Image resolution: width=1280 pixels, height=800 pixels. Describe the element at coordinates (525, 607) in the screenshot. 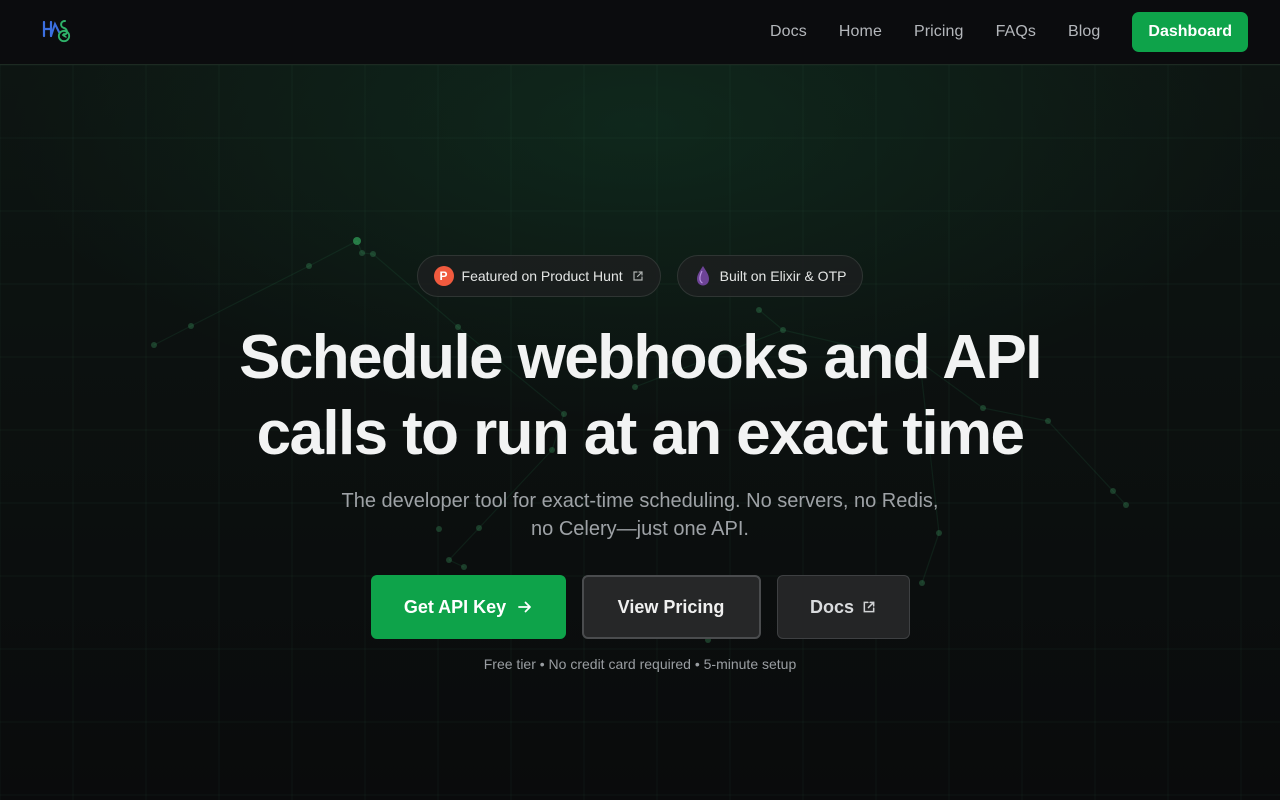

I see `arrow-right-icon` at that location.